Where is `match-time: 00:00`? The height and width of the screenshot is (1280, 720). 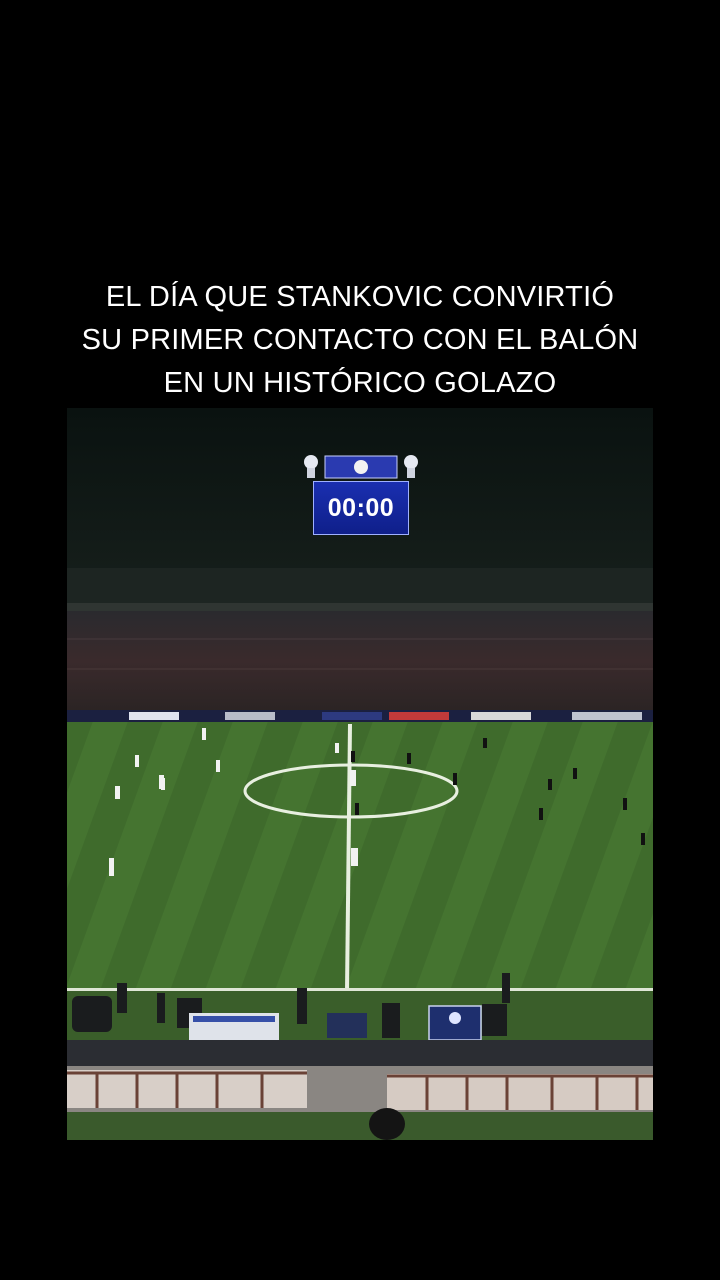 match-time: 00:00 is located at coordinates (361, 507).